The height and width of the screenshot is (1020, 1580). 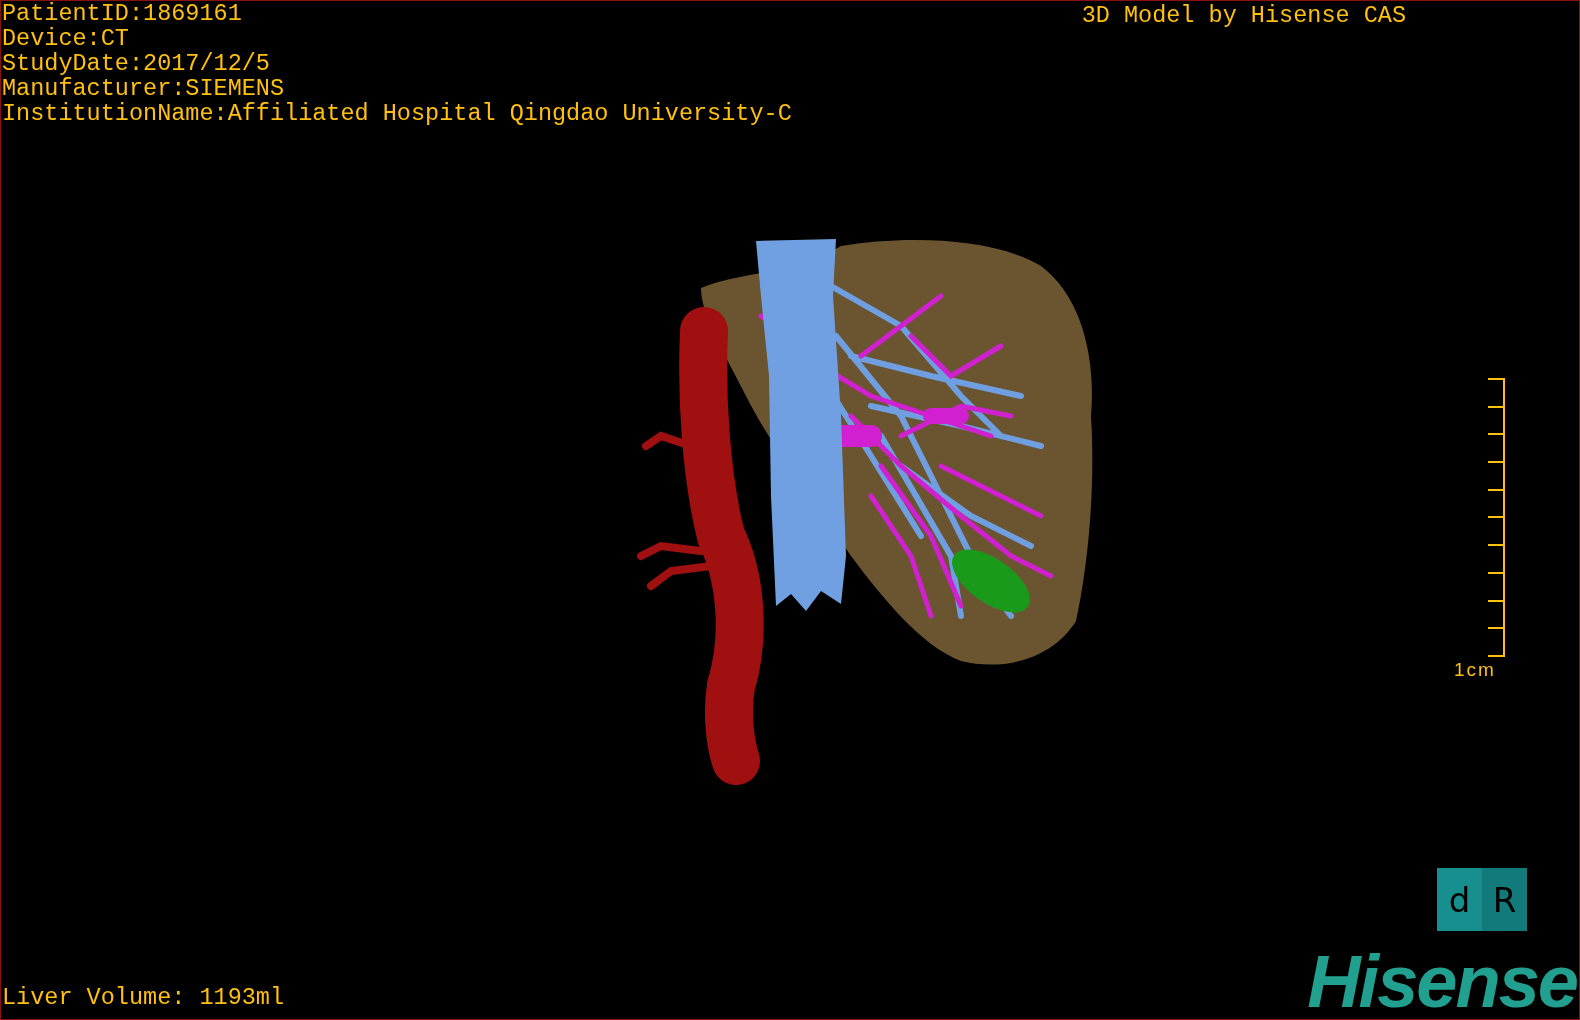 I want to click on model-title: 3D Model by Hisense CAS, so click(x=1243, y=16).